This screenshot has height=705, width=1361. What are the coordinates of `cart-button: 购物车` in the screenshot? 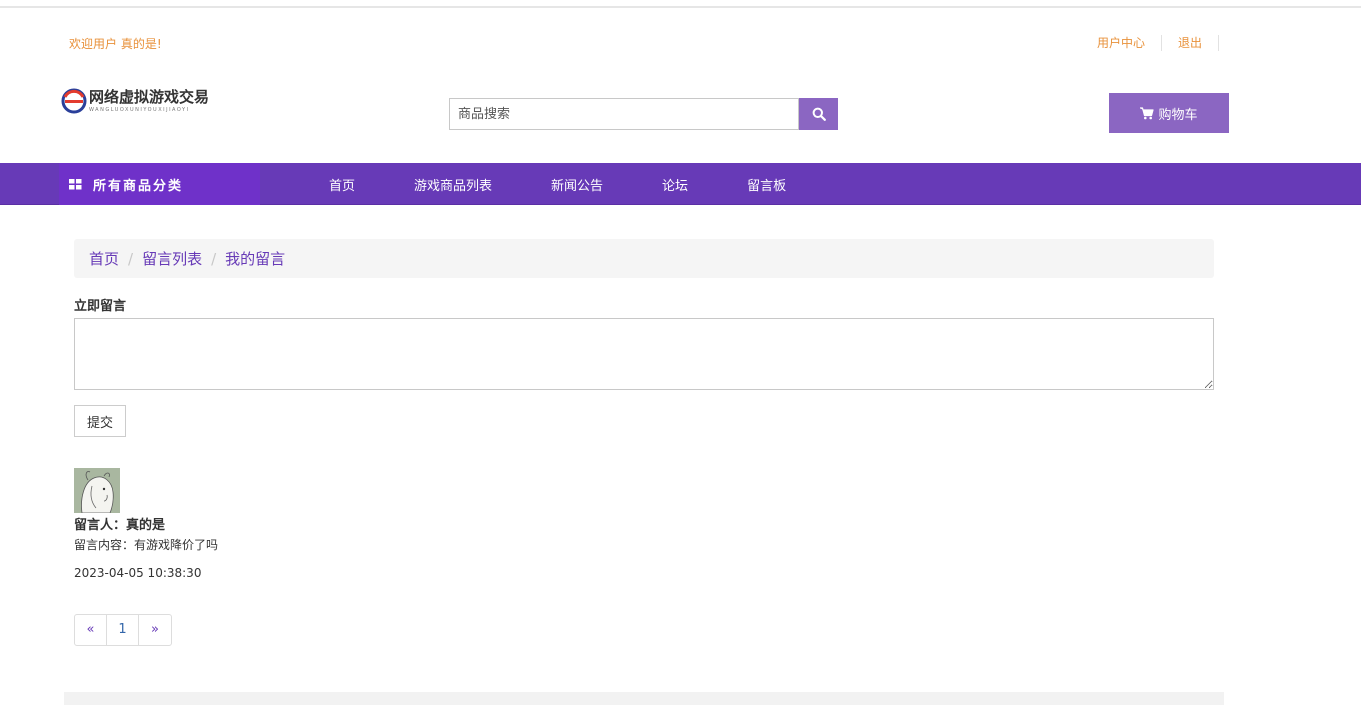 It's located at (1169, 113).